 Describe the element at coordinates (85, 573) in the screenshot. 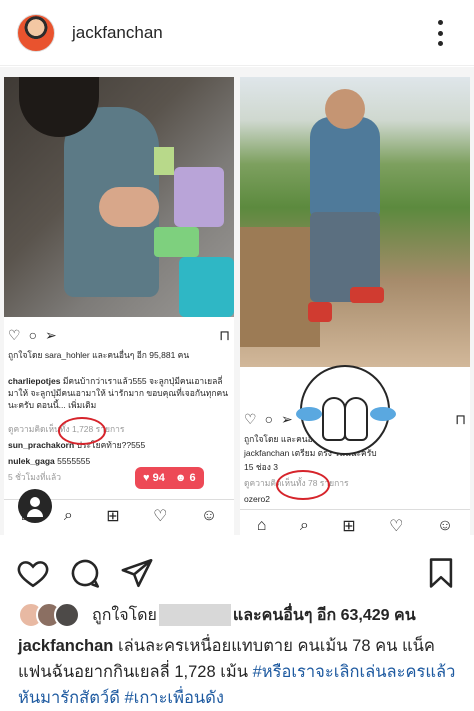

I see `comment-icon` at that location.